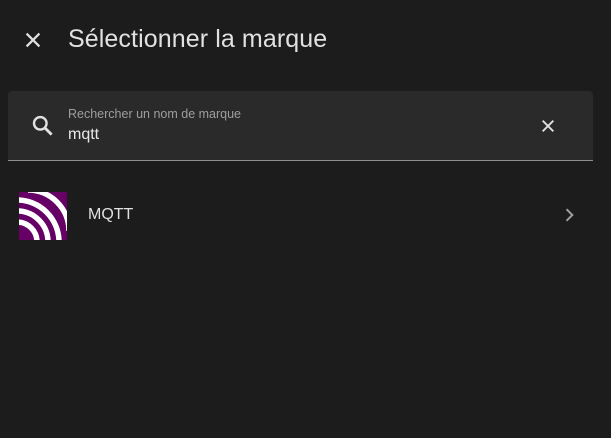  Describe the element at coordinates (198, 39) in the screenshot. I see `dialog-title: Sélectionner la marque` at that location.